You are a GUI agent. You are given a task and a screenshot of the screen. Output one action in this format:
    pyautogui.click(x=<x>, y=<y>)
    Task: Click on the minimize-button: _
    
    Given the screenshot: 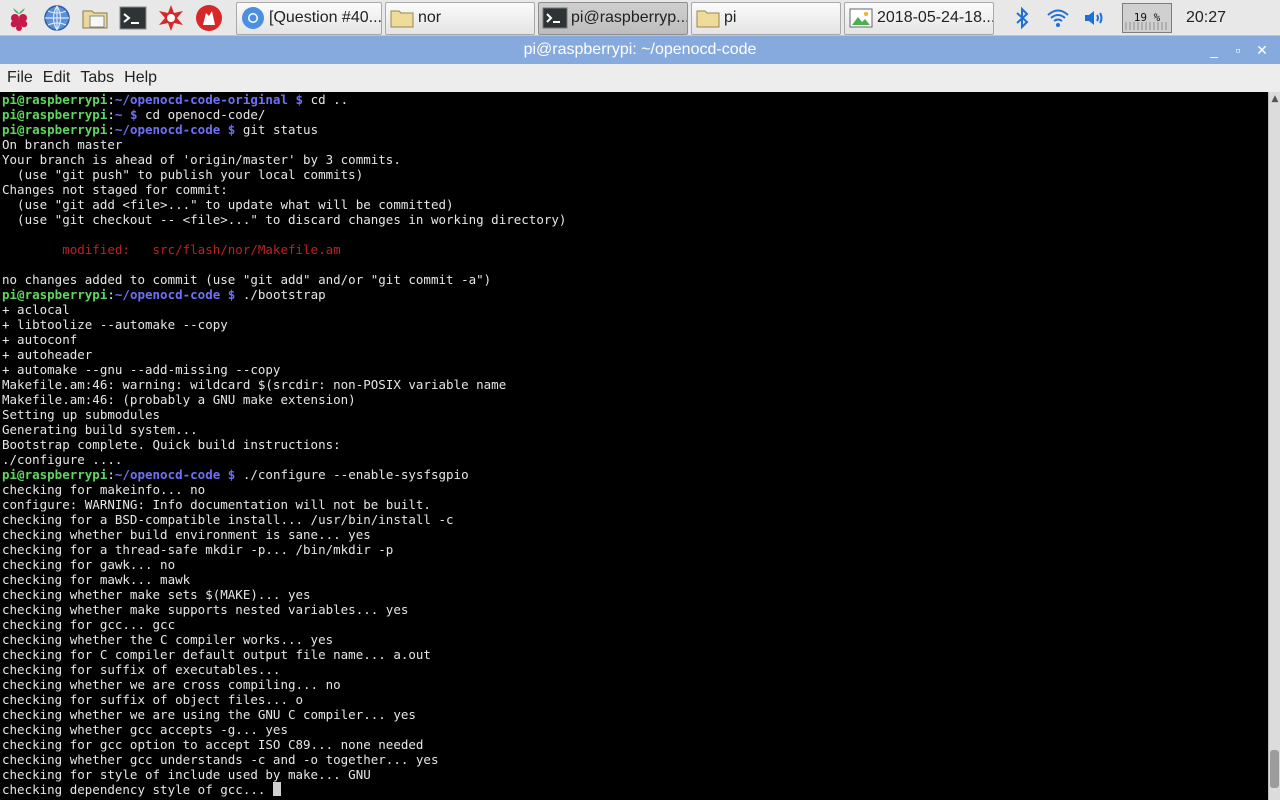 What is the action you would take?
    pyautogui.click(x=1214, y=50)
    